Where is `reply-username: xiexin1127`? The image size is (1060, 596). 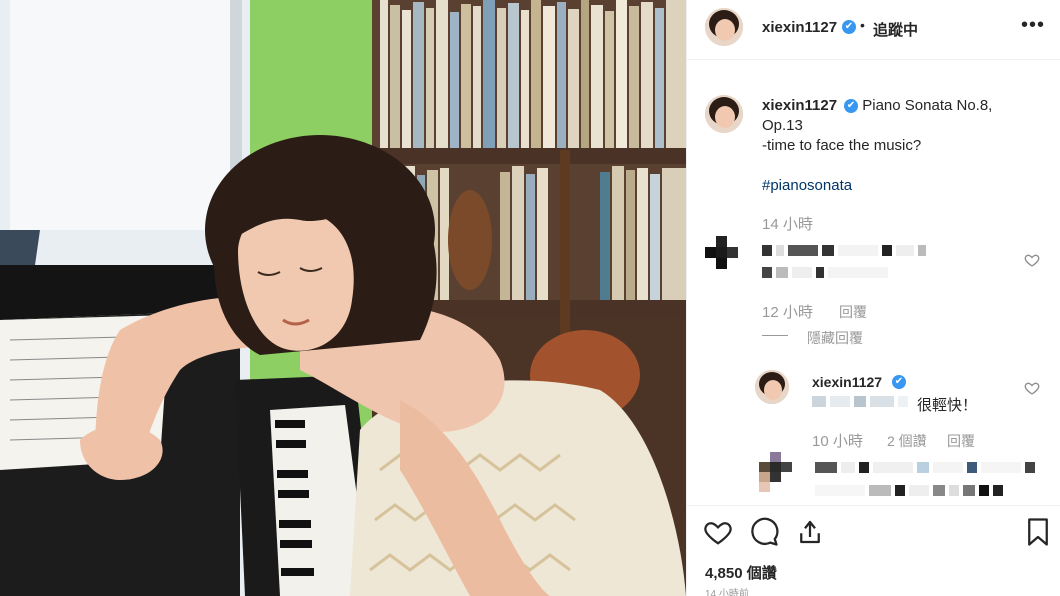 reply-username: xiexin1127 is located at coordinates (847, 382).